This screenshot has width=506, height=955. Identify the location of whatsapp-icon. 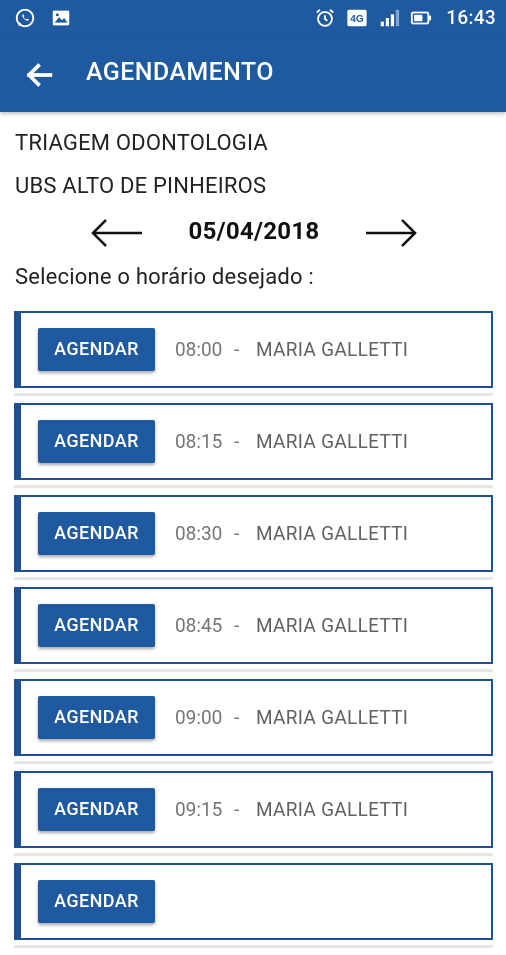
(25, 18).